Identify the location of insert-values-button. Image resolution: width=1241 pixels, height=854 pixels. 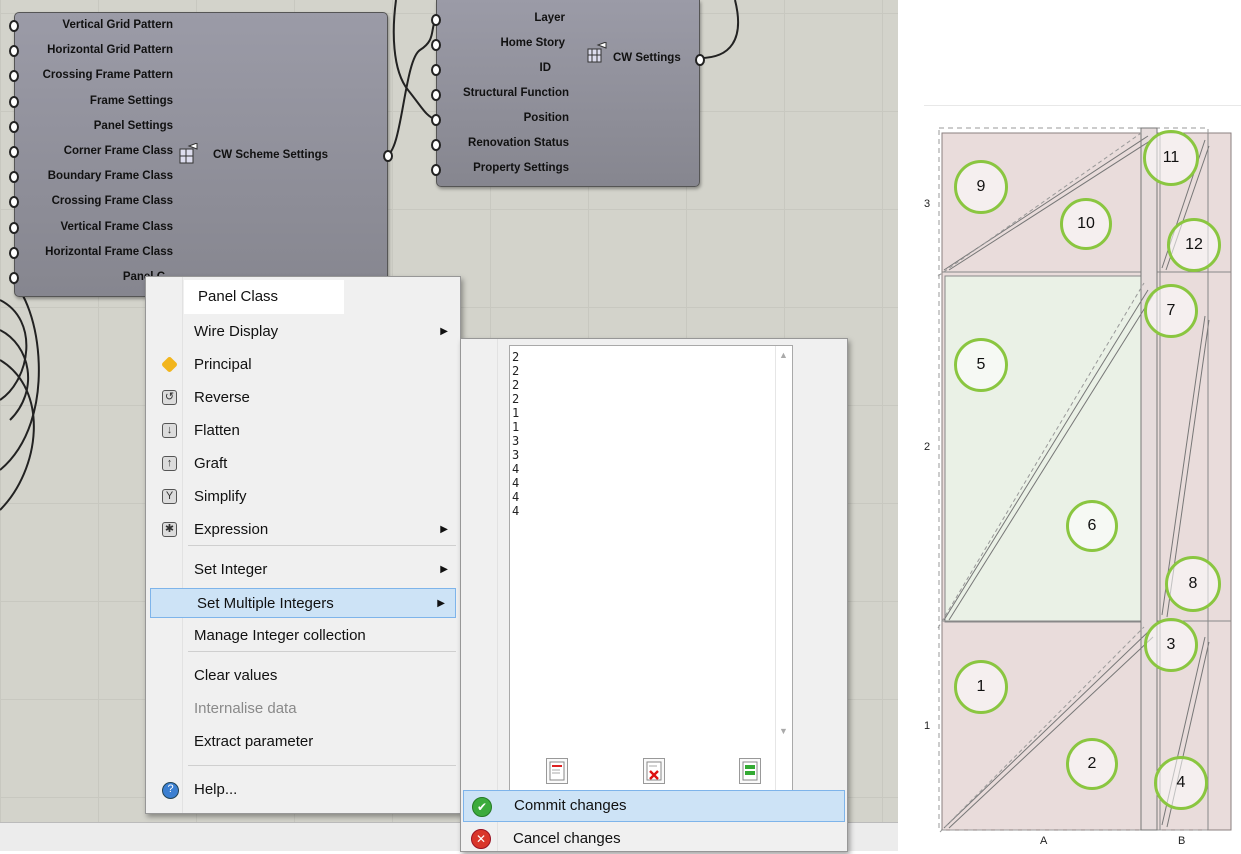
(557, 771).